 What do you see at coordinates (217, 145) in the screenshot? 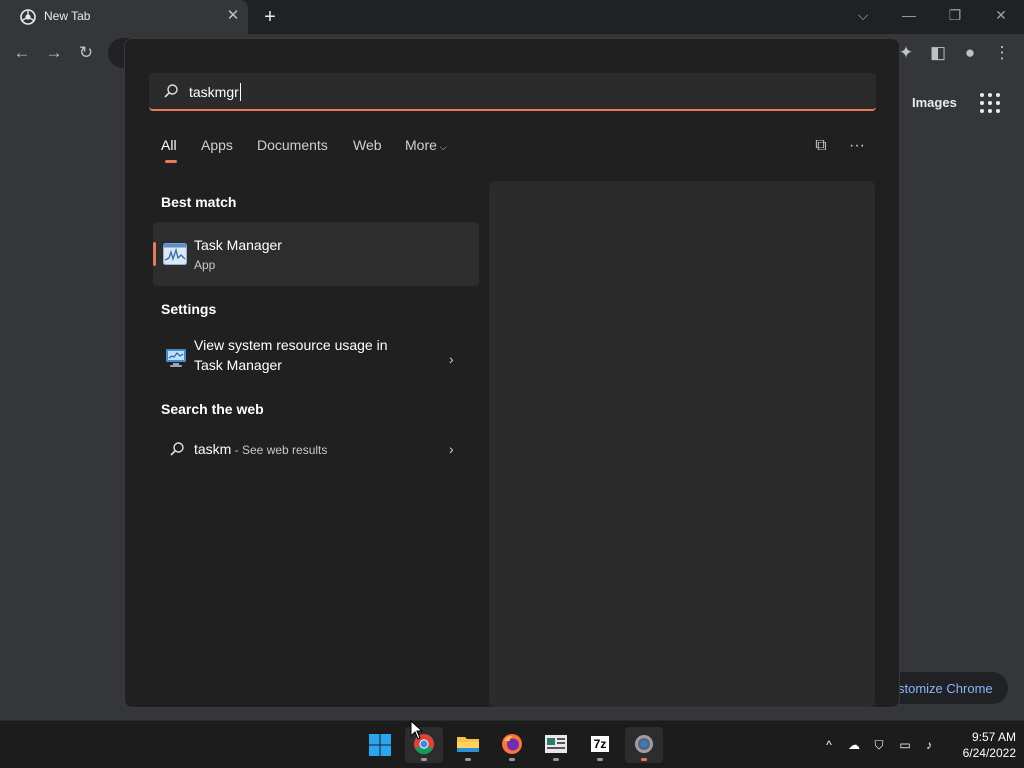
I see `tab-apps: Apps` at bounding box center [217, 145].